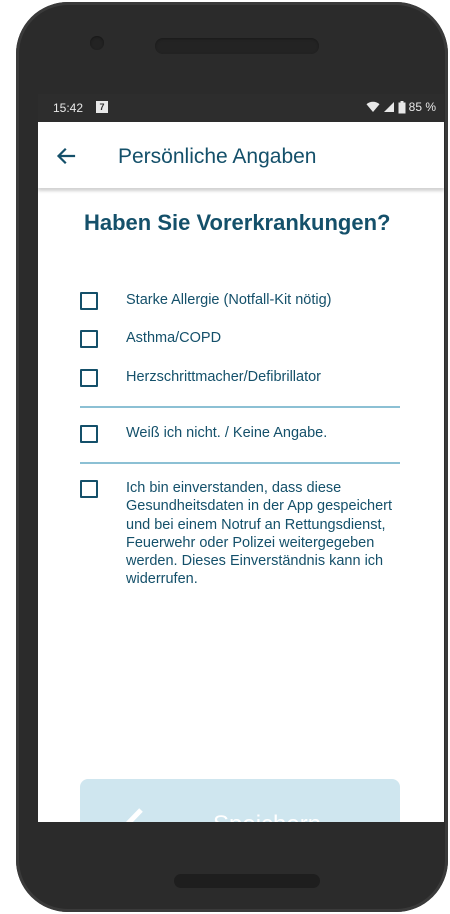 The width and height of the screenshot is (450, 914). Describe the element at coordinates (240, 800) in the screenshot. I see `save-button: Speichern` at that location.